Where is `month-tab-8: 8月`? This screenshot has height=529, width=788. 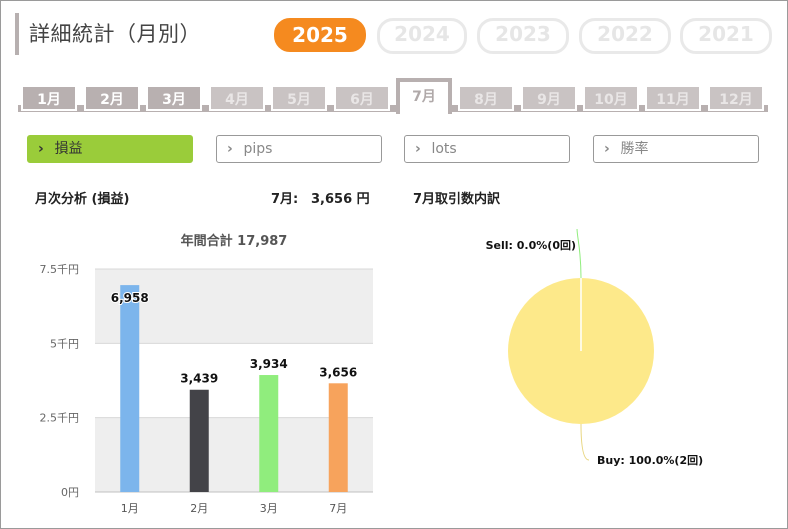 month-tab-8: 8月 is located at coordinates (486, 98).